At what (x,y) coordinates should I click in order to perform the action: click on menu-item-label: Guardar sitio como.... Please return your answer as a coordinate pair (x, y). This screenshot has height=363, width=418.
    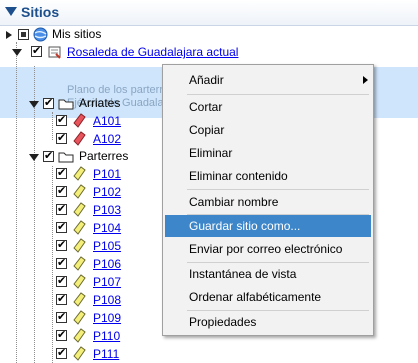
    Looking at the image, I should click on (245, 226).